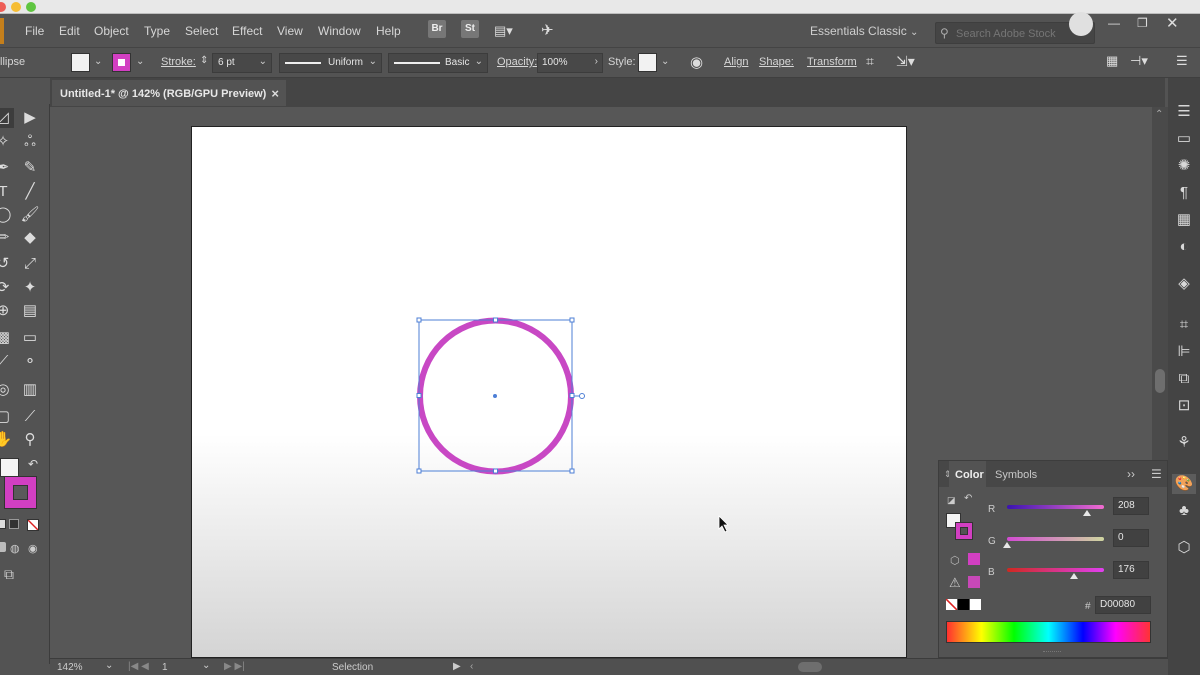 The image size is (1200, 675). Describe the element at coordinates (992, 541) in the screenshot. I see `g-label: G` at that location.